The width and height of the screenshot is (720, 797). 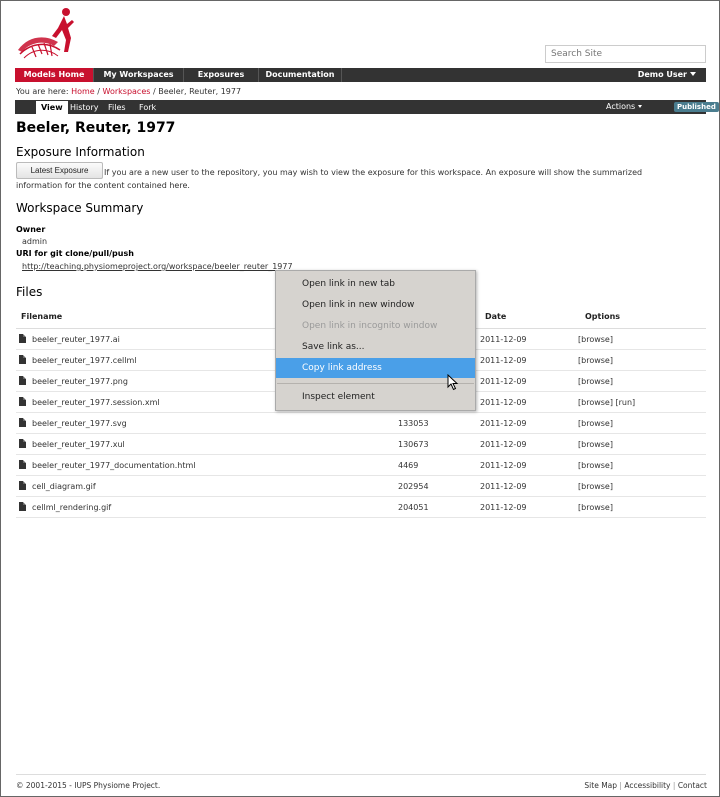 I want to click on file-name-link: beeler_reuter_1977.svg, so click(x=79, y=423).